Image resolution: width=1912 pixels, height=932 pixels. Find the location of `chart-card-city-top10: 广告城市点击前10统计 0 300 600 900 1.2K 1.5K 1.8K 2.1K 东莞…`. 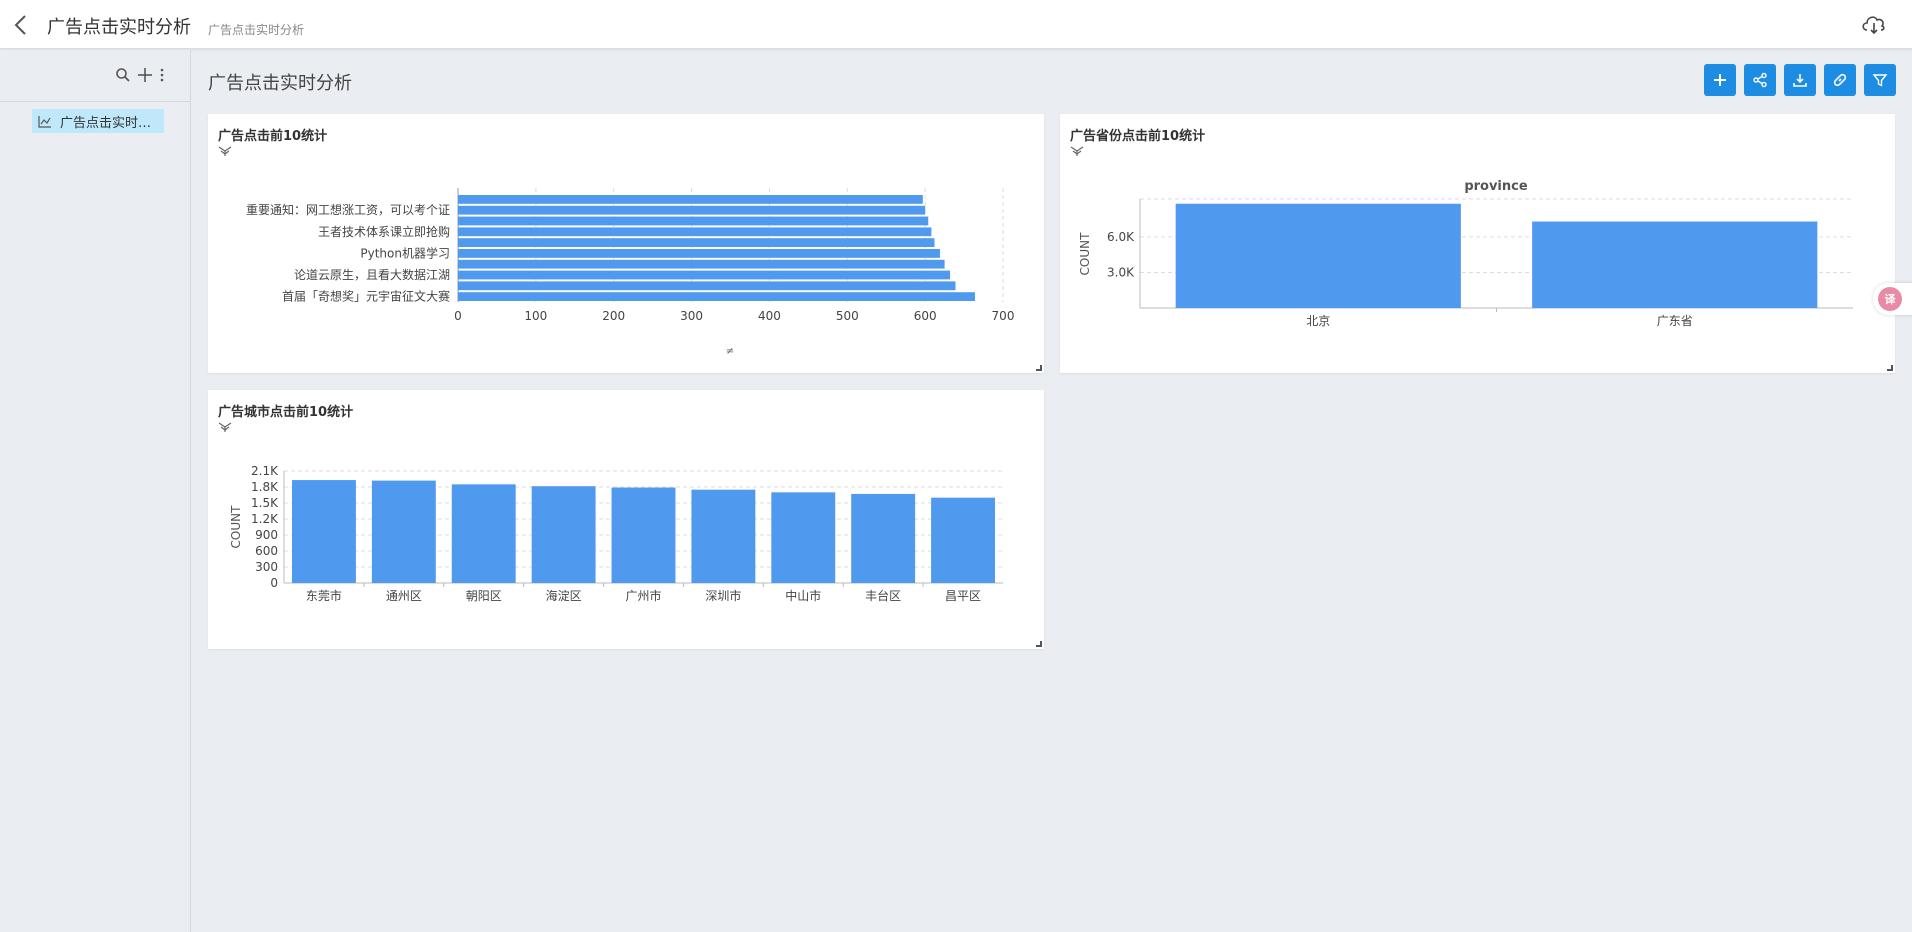

chart-card-city-top10: 广告城市点击前10统计 0 300 600 900 1.2K 1.5K 1.8K 2.1K 东莞… is located at coordinates (626, 519).